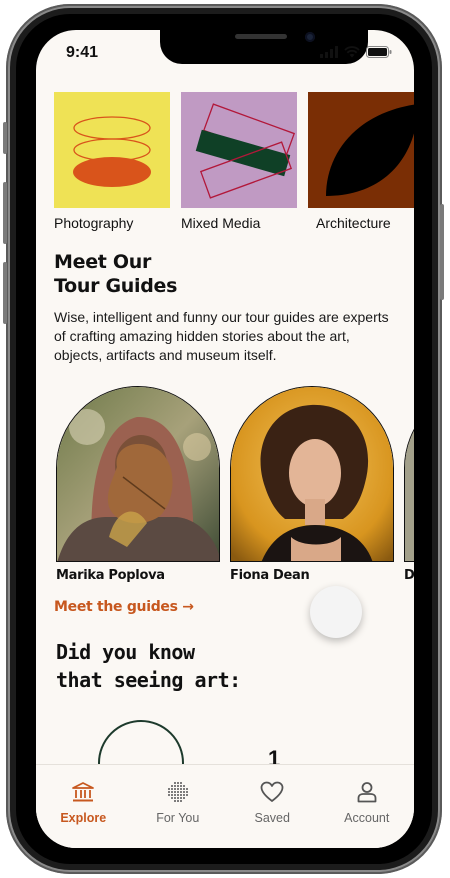 The width and height of the screenshot is (450, 878). Describe the element at coordinates (5, 293) in the screenshot. I see `volume-down-button` at that location.